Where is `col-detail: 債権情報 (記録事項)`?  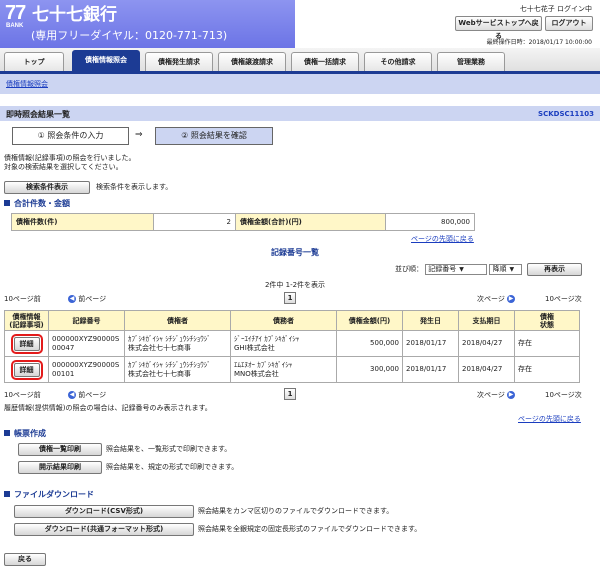
col-detail: 債権情報 (記録事項) is located at coordinates (26, 320).